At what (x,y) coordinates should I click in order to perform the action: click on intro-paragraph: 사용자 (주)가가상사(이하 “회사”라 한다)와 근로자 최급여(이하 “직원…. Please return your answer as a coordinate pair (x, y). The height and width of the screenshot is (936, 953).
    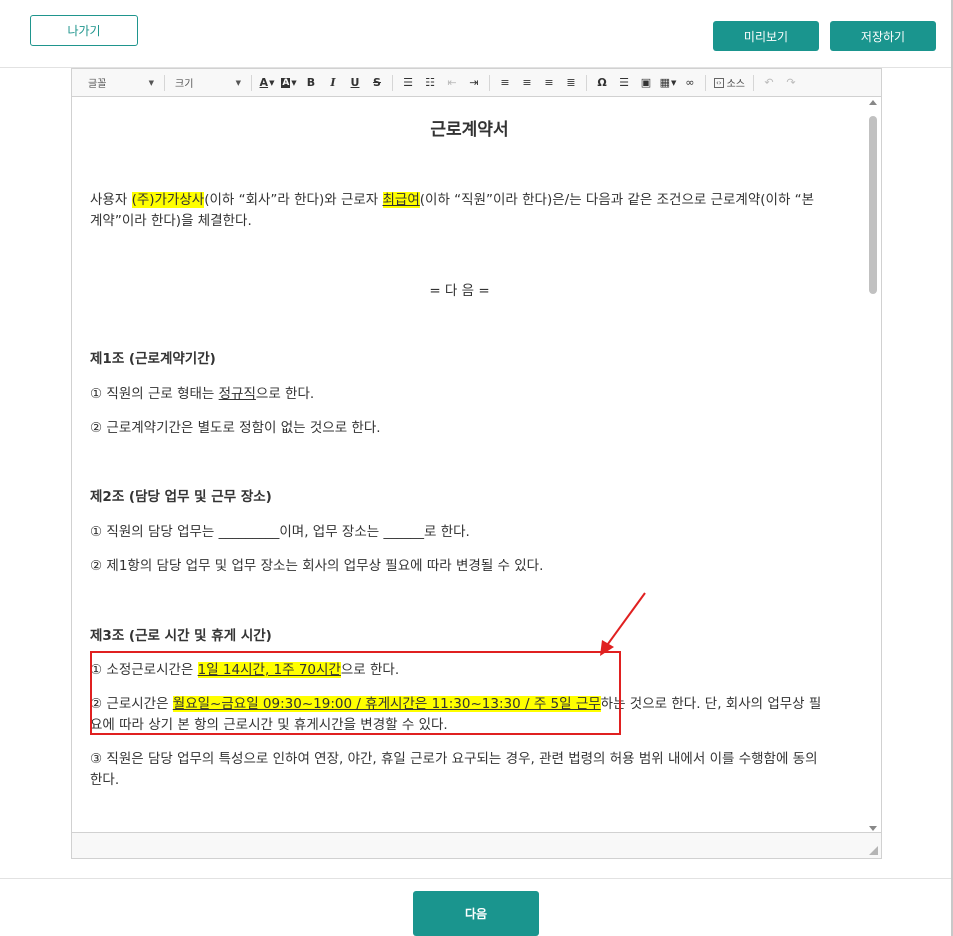
    Looking at the image, I should click on (459, 211).